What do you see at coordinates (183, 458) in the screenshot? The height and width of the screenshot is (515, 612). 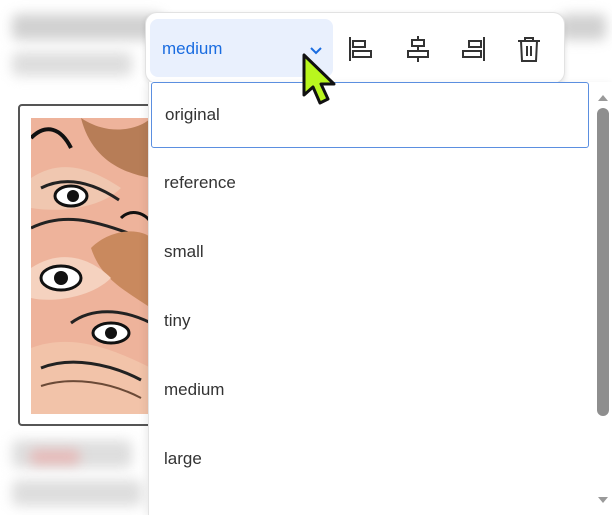 I see `option-label: large` at bounding box center [183, 458].